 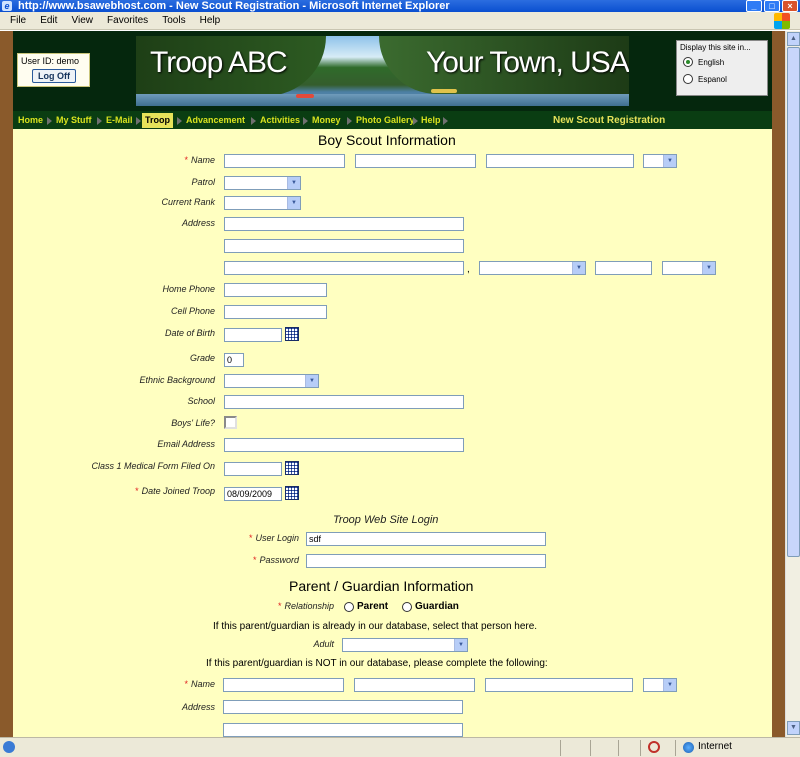 What do you see at coordinates (189, 333) in the screenshot?
I see `dob-label: Date of Birth` at bounding box center [189, 333].